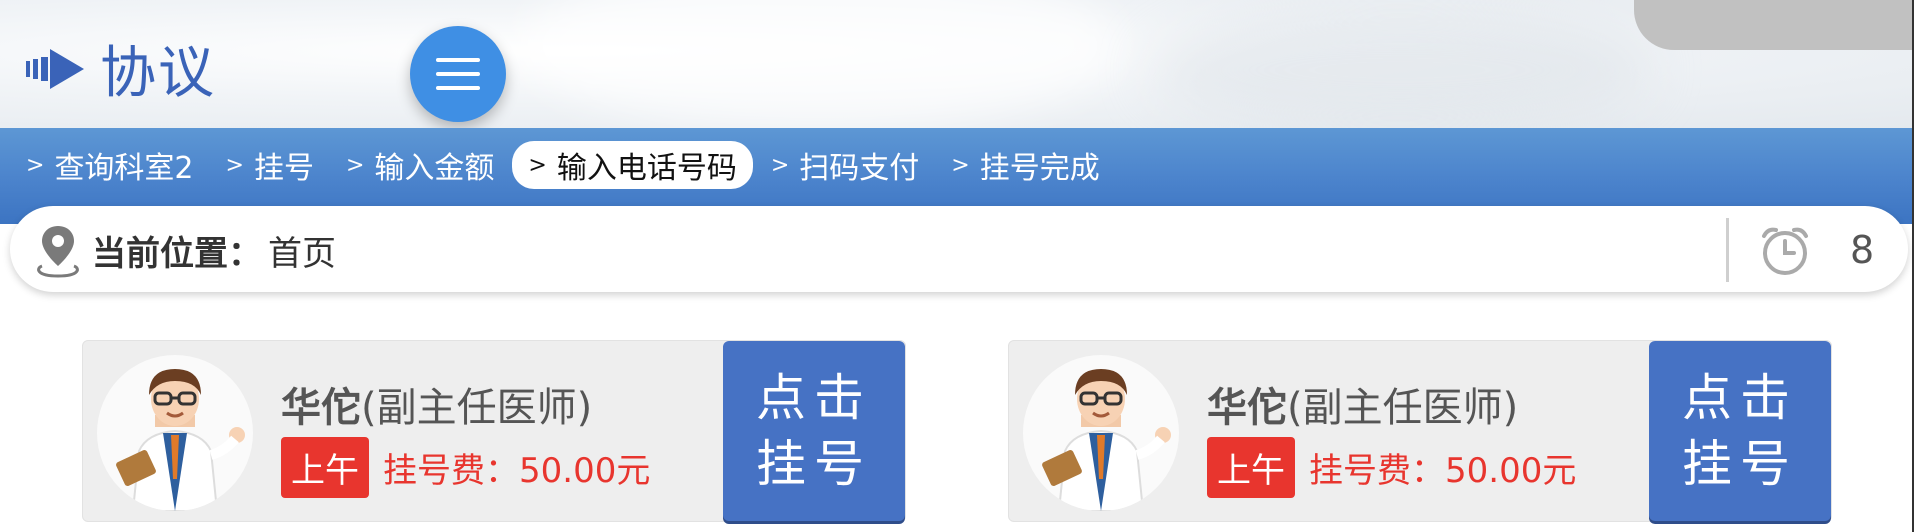  Describe the element at coordinates (1862, 250) in the screenshot. I see `countdown-timer: 8` at that location.